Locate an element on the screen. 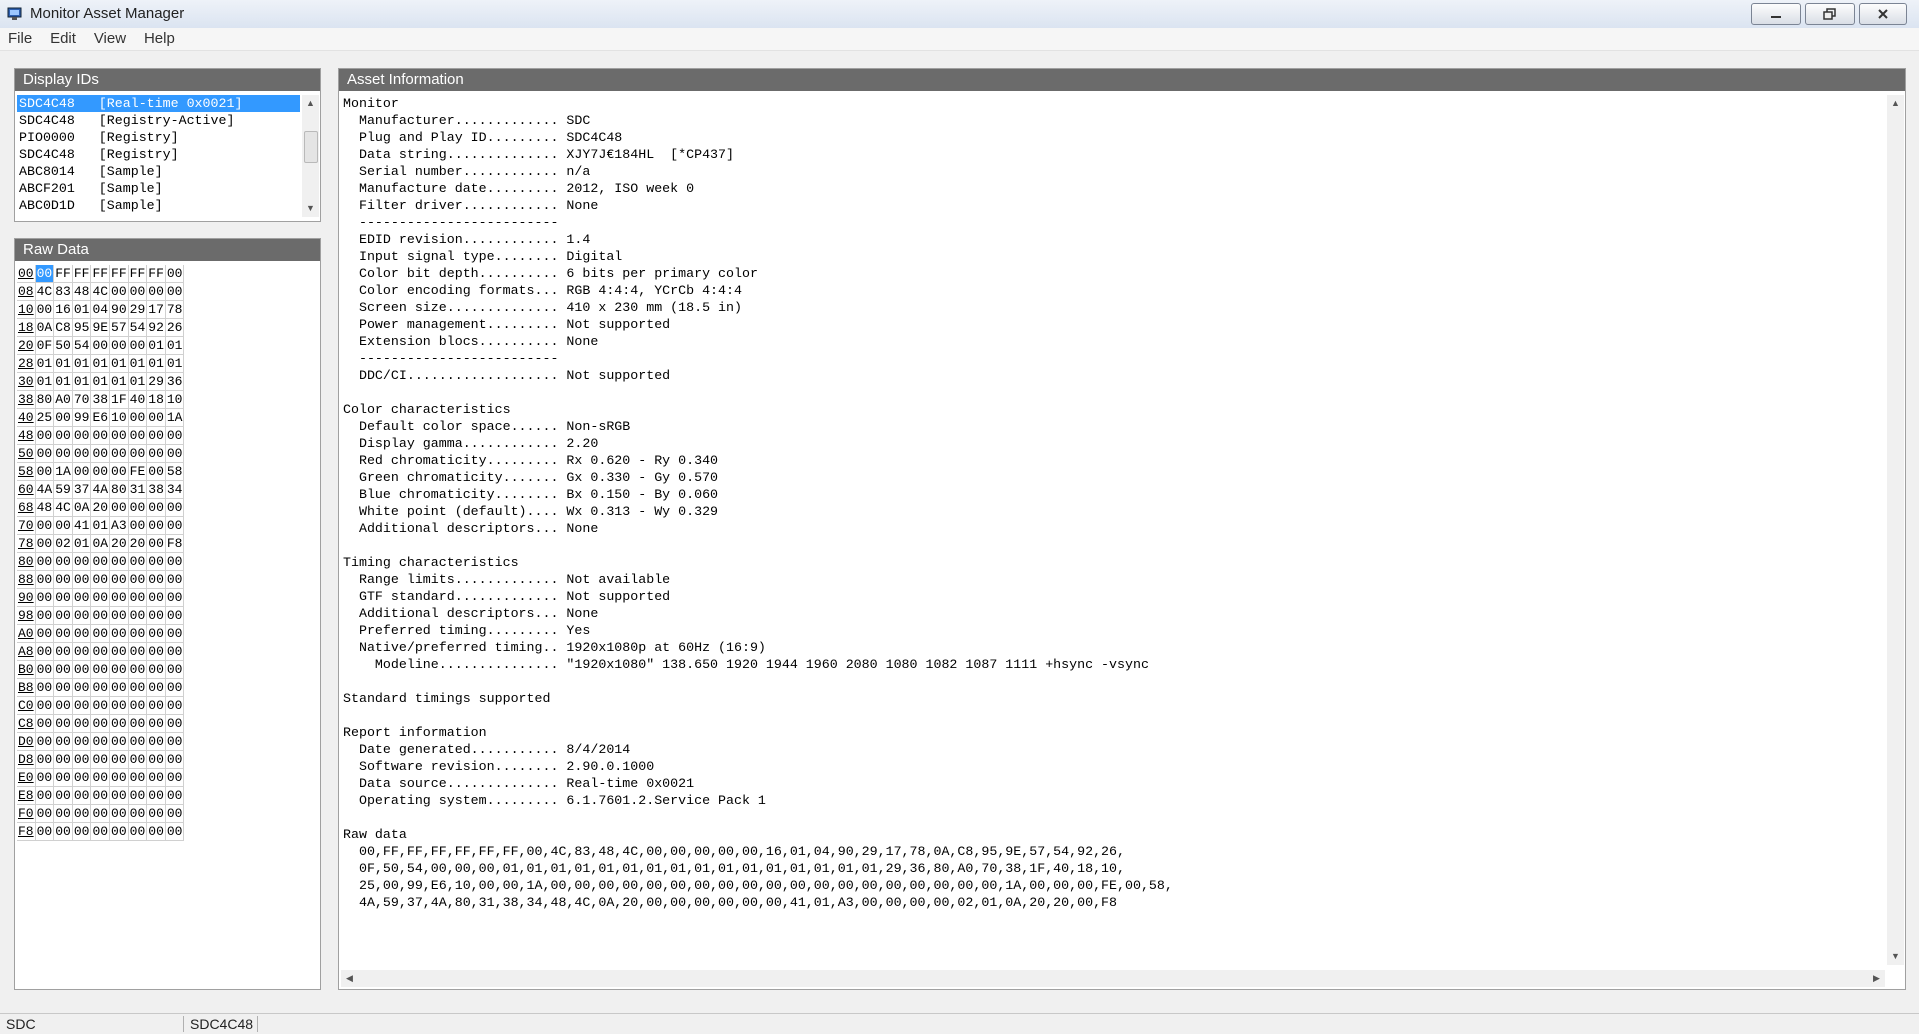 The image size is (1919, 1034). raw-data-byte: 04 is located at coordinates (100, 309).